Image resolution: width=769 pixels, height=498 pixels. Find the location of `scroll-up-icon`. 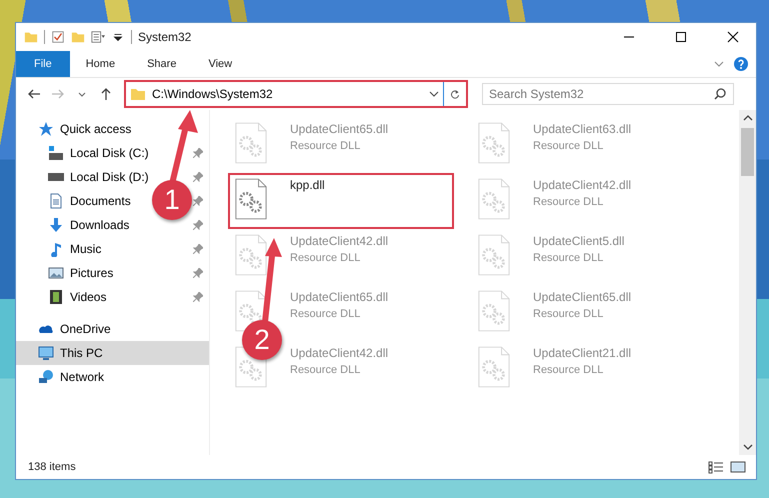

scroll-up-icon is located at coordinates (747, 118).